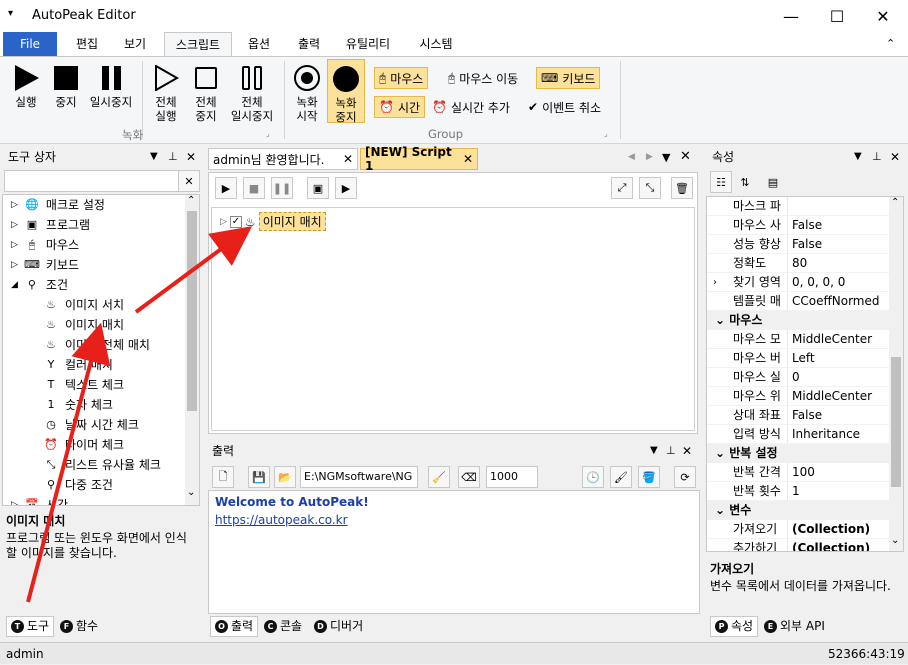  Describe the element at coordinates (745, 182) in the screenshot. I see `sort-az-button: ⇅` at that location.